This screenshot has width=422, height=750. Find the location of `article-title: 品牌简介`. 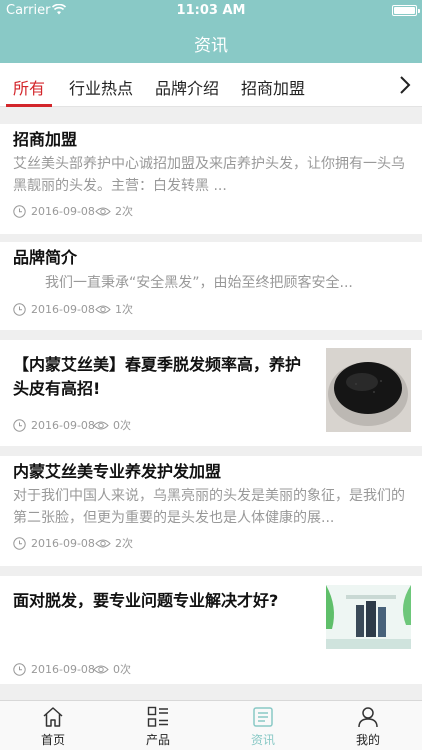

article-title: 品牌简介 is located at coordinates (45, 257).